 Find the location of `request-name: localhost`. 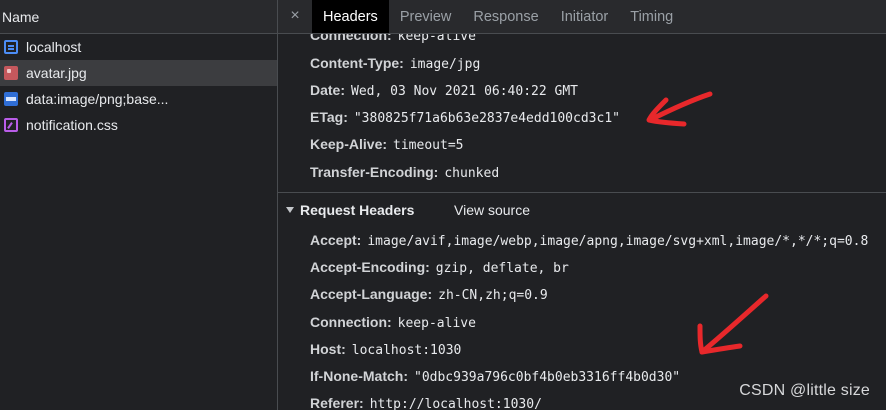

request-name: localhost is located at coordinates (54, 47).